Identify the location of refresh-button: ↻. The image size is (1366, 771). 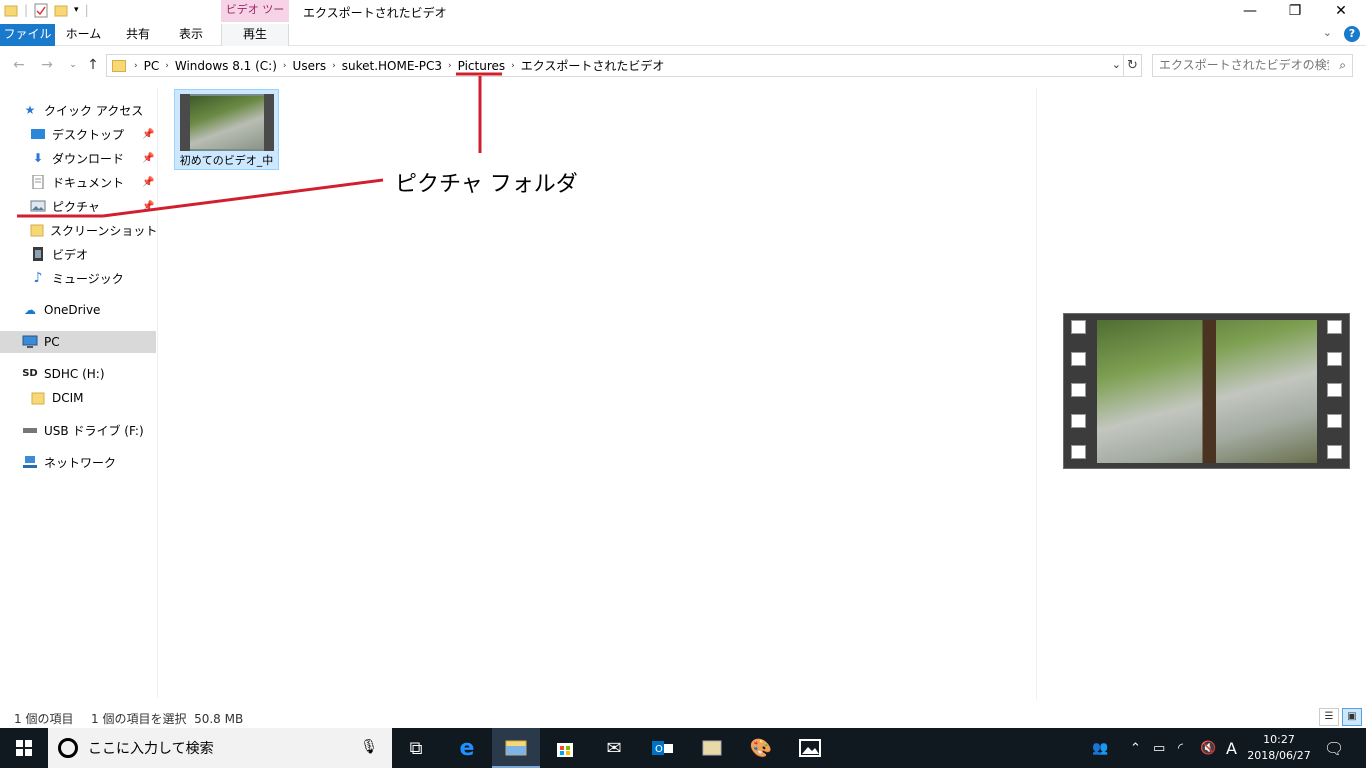
(1133, 65).